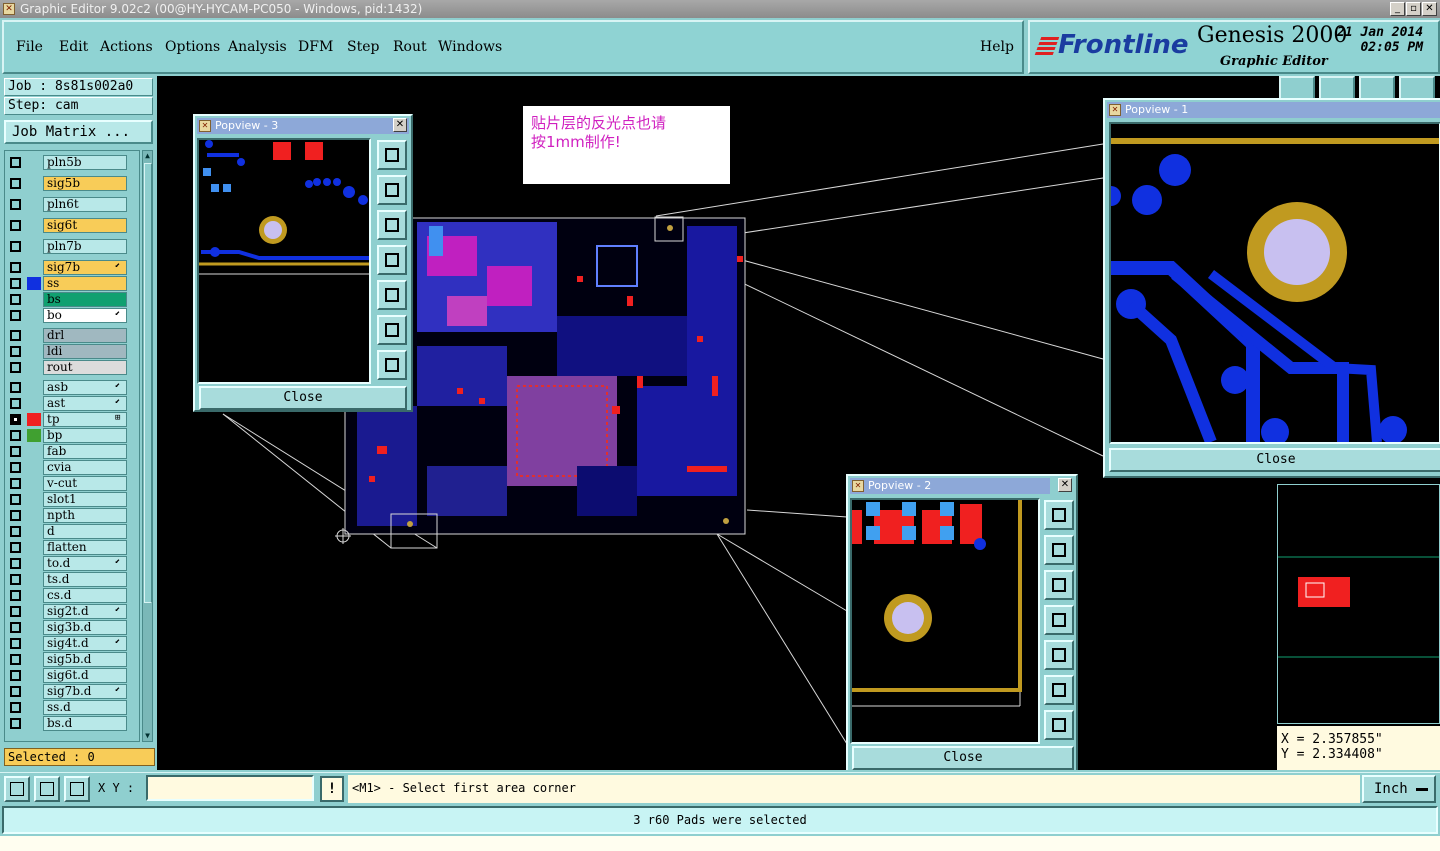 Image resolution: width=1440 pixels, height=851 pixels. I want to click on menu-analysis: Analysis, so click(257, 47).